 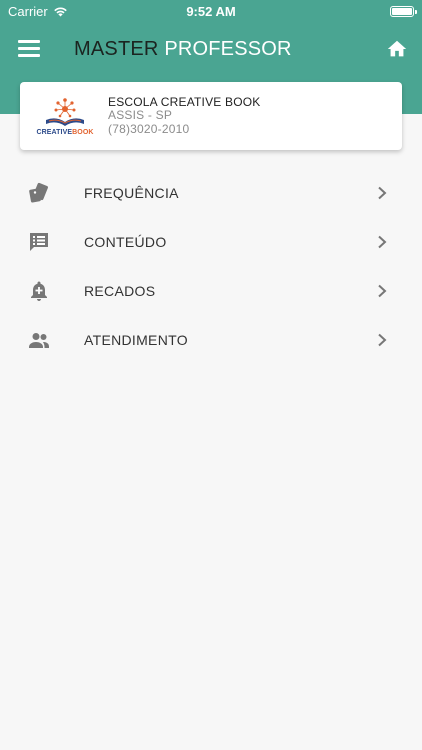 I want to click on school-logo: CREATIVEBOOK, so click(x=63, y=116).